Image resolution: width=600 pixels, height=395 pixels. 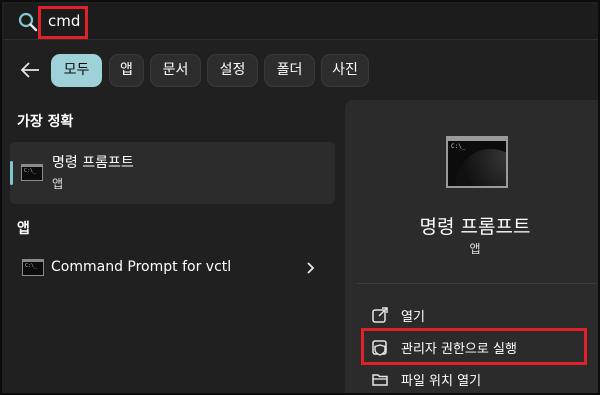 What do you see at coordinates (141, 267) in the screenshot?
I see `app-item-label: Command Prompt for vctl` at bounding box center [141, 267].